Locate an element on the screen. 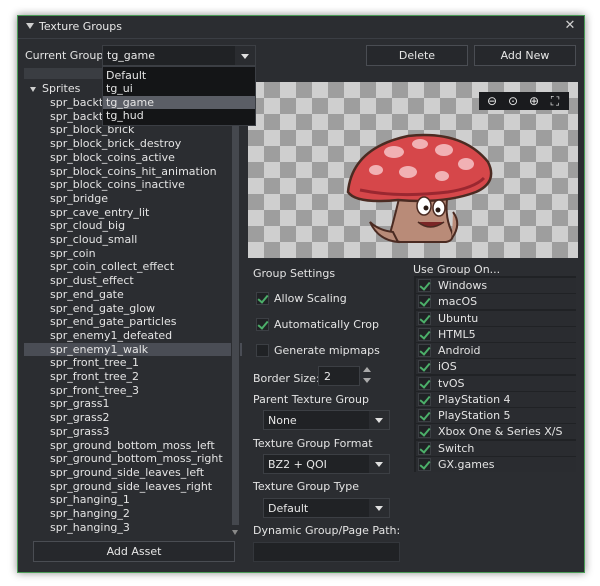  group-dropdown-list: Default tg_ui tg_game tg_hud is located at coordinates (179, 96).